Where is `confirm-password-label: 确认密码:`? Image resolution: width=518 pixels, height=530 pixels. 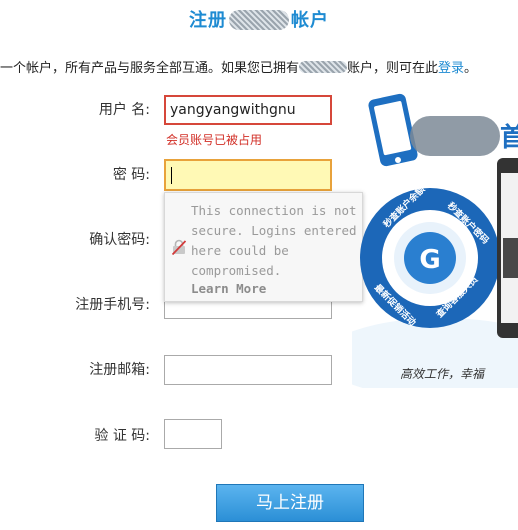
confirm-password-label: 确认密码: is located at coordinates (119, 240).